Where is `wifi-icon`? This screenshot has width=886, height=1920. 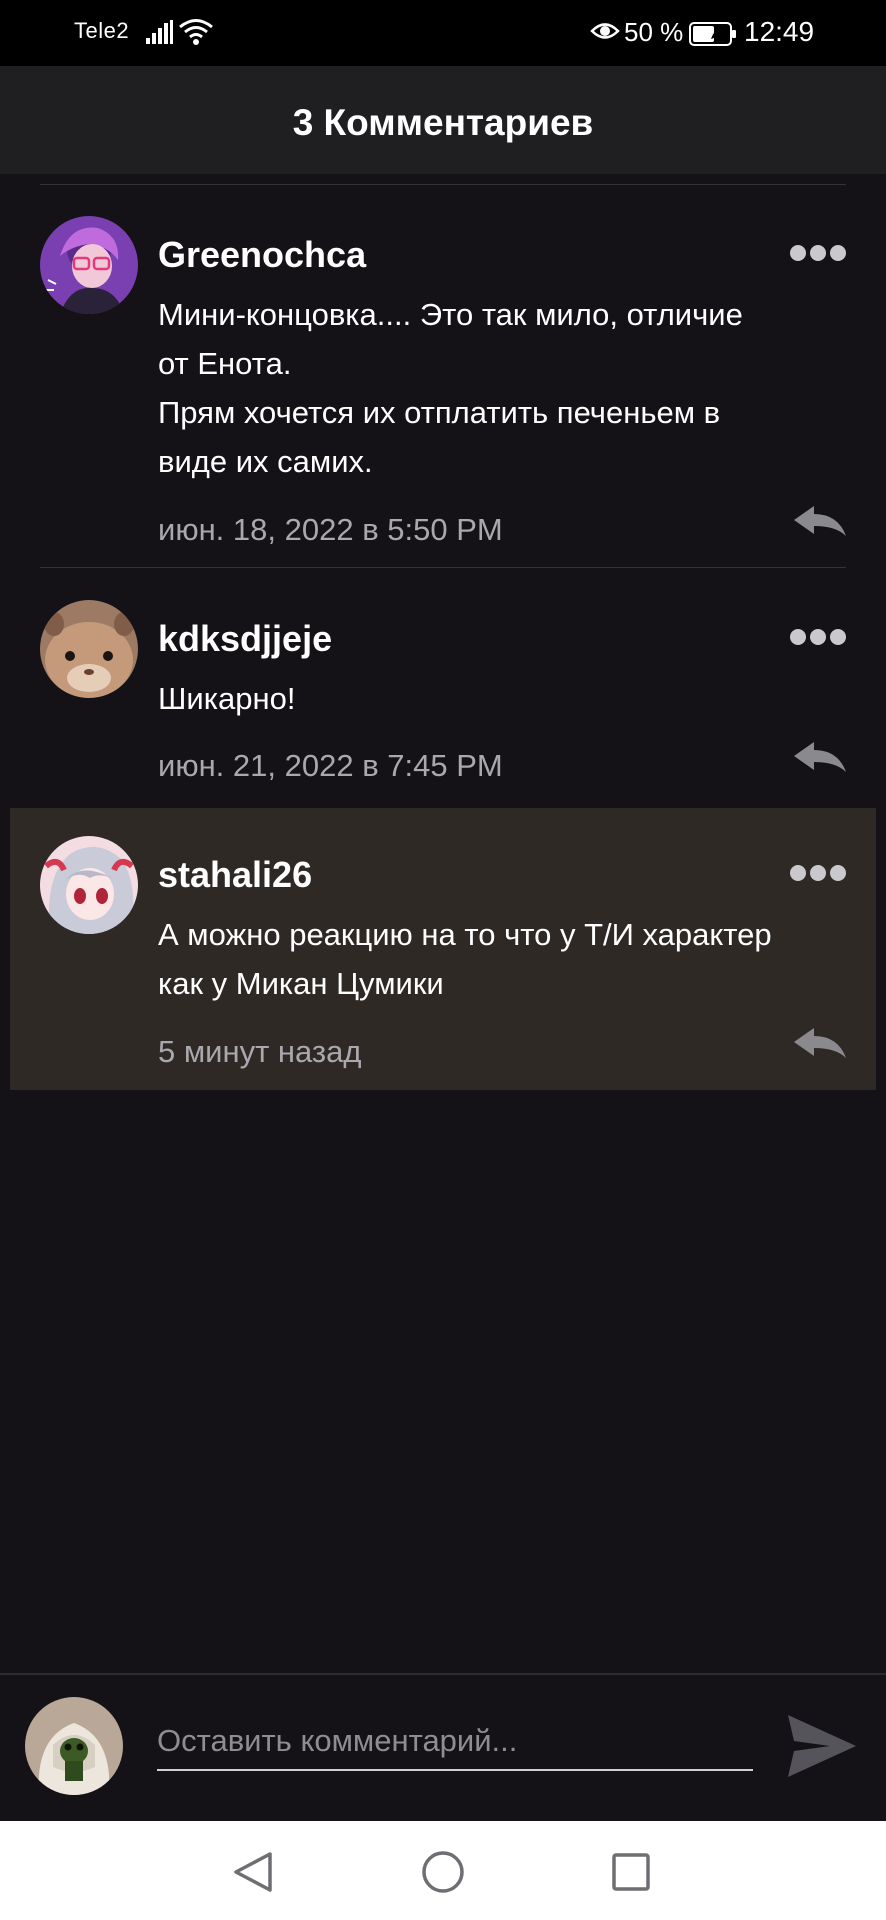 wifi-icon is located at coordinates (196, 32).